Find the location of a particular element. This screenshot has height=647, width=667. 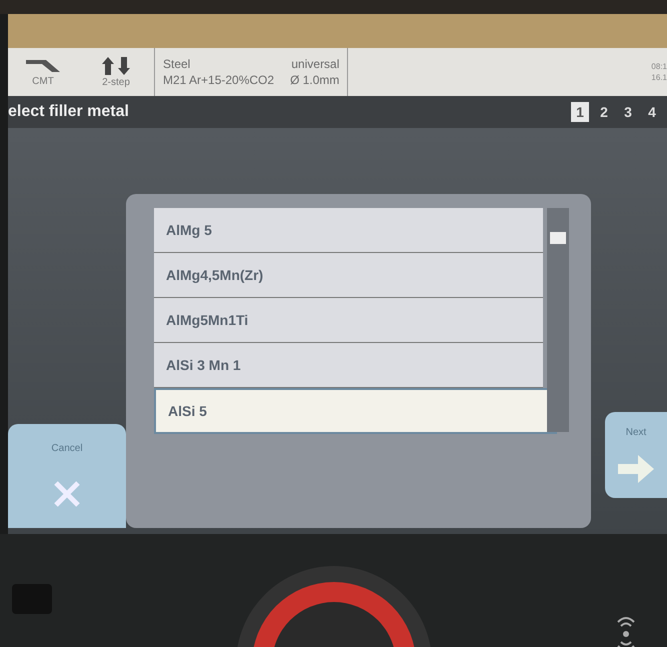

torch-icon is located at coordinates (43, 66).